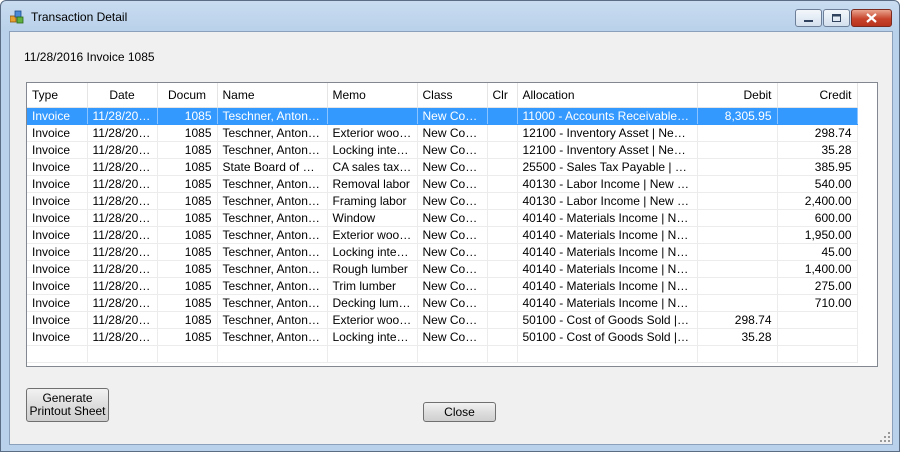 The width and height of the screenshot is (900, 452). I want to click on generate-printout-sheet-button: Generate Printout Sheet, so click(67, 405).